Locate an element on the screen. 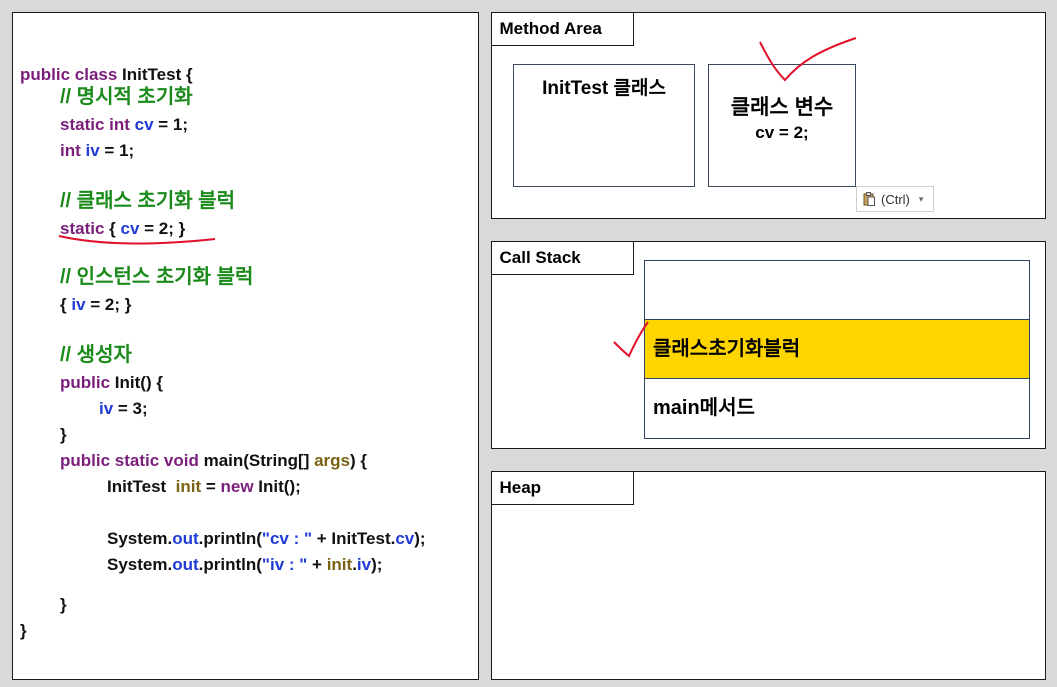 The image size is (1057, 687). checkmark-annotation-call-stack is located at coordinates (631, 339).